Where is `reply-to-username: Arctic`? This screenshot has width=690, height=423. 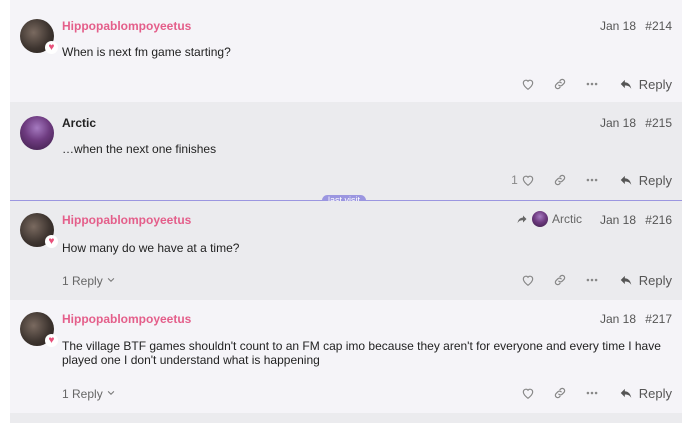 reply-to-username: Arctic is located at coordinates (567, 219).